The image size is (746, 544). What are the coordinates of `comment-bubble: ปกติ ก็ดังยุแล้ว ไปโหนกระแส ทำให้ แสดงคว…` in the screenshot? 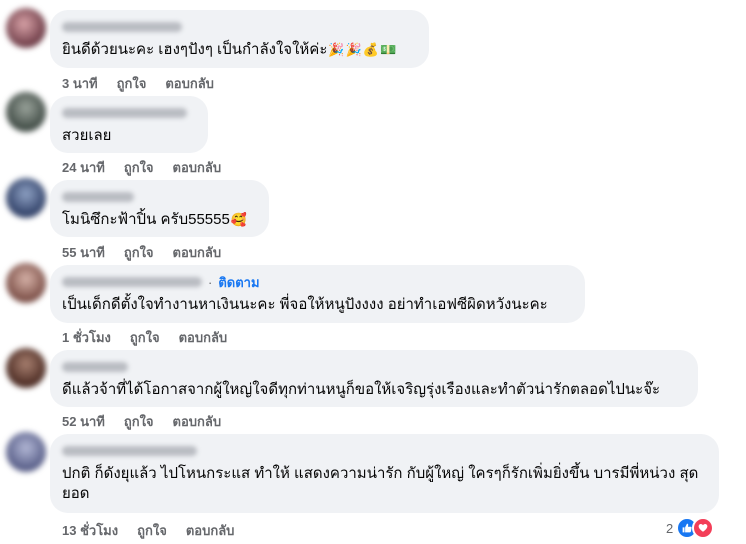 It's located at (384, 473).